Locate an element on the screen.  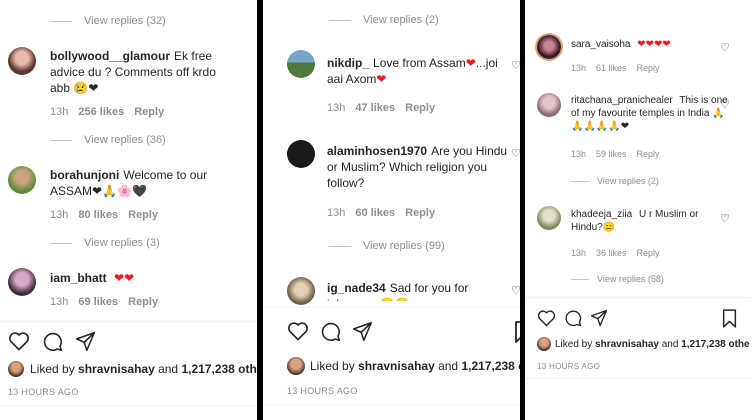
comment-likes: 47 likes is located at coordinates (375, 108).